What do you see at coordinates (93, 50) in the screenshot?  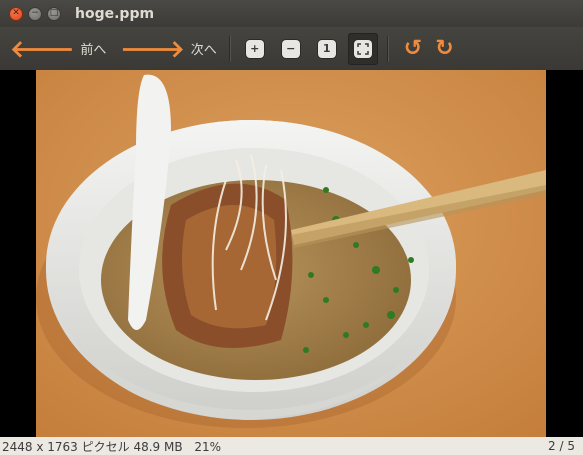 I see `prev-label: 前へ` at bounding box center [93, 50].